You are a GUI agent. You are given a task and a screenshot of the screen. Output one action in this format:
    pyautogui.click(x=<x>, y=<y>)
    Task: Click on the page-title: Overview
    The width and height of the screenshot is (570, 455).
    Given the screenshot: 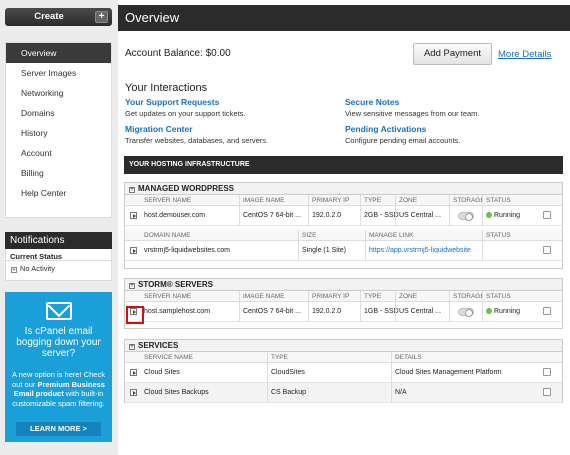 What is the action you would take?
    pyautogui.click(x=152, y=17)
    